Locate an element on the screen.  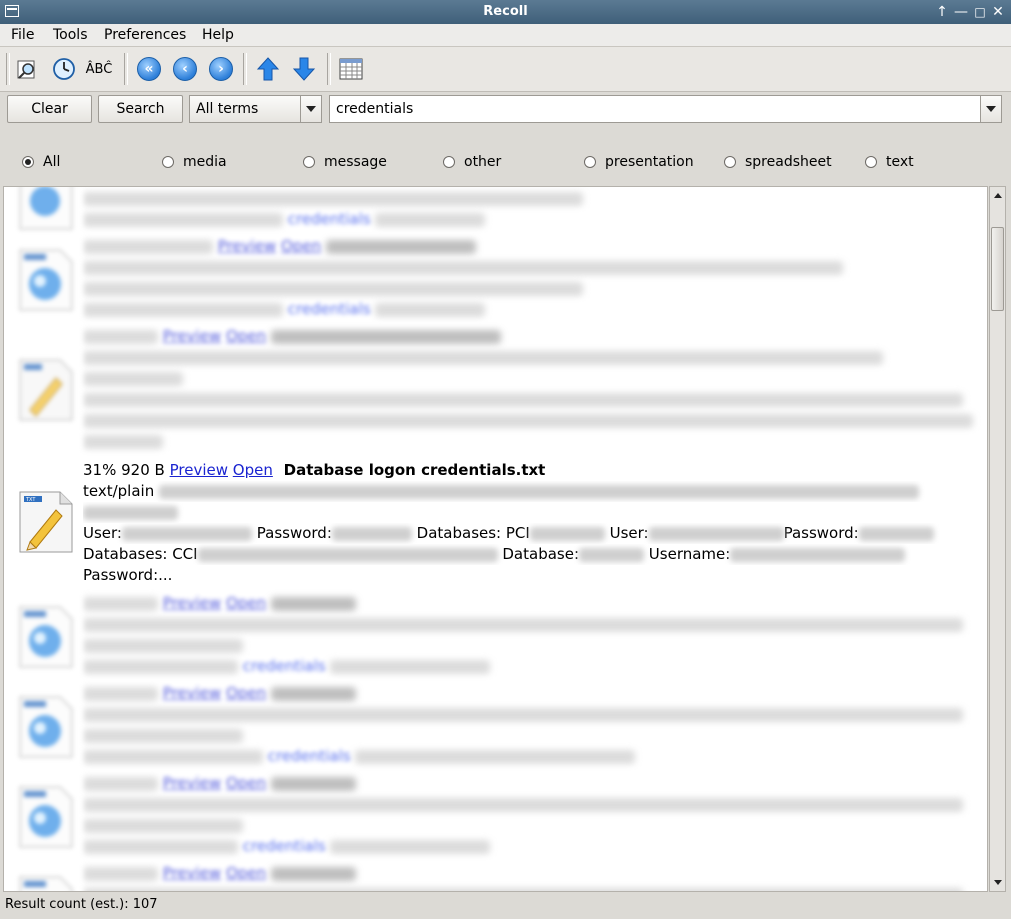
result-mimetype: text/plain is located at coordinates (119, 491).